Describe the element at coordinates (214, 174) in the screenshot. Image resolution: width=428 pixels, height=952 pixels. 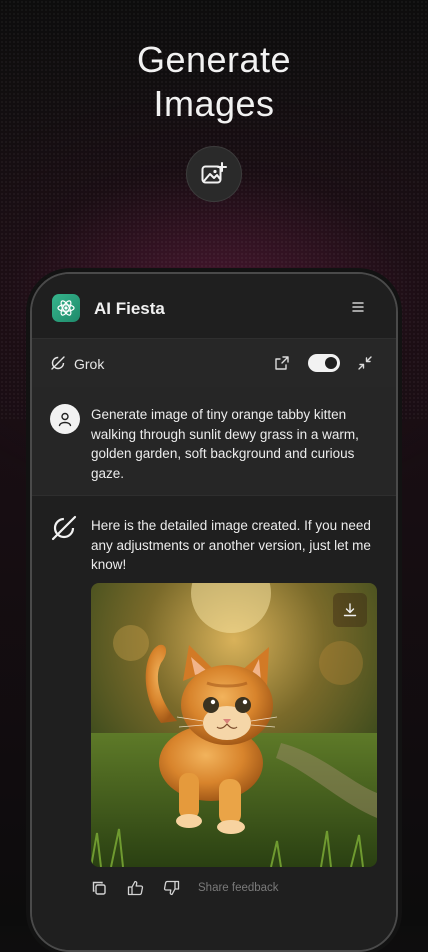
I see `image-plus-icon` at that location.